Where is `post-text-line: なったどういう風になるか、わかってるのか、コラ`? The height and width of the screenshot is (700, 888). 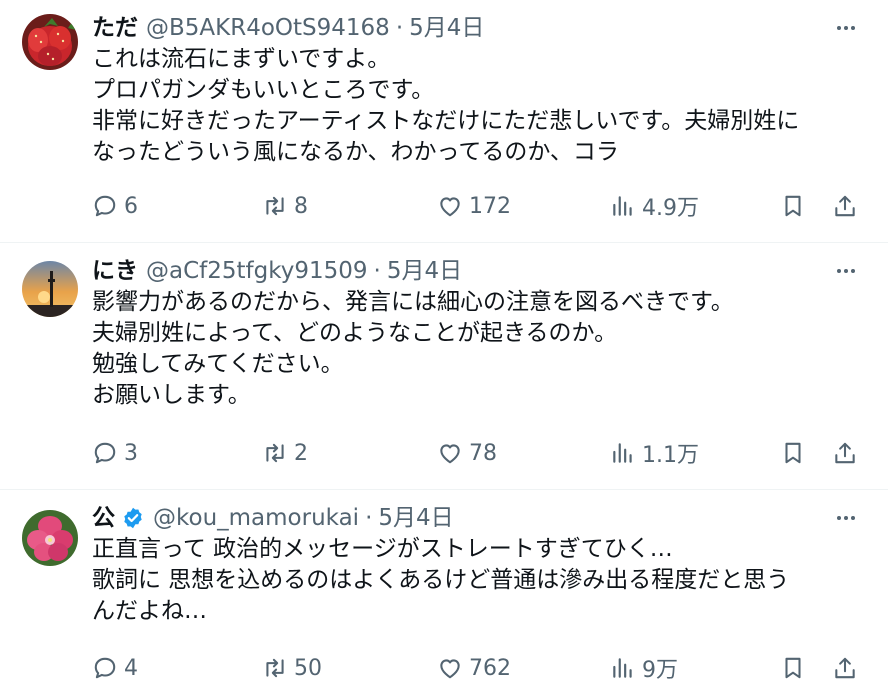 post-text-line: なったどういう風になるか、わかってるのか、コラ is located at coordinates (355, 152).